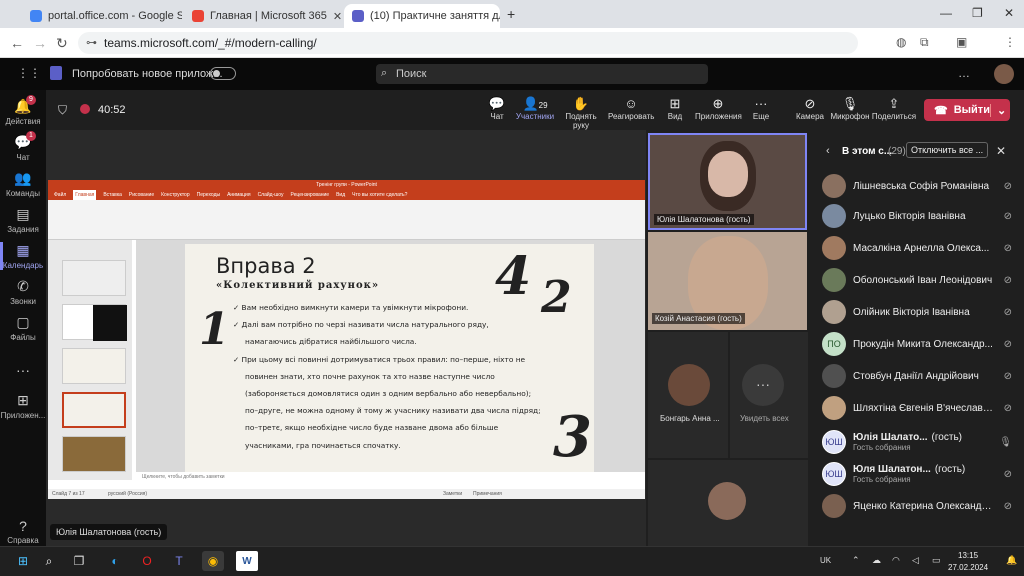 The height and width of the screenshot is (576, 1024). Describe the element at coordinates (49, 561) in the screenshot. I see `search-icon: ⌕` at that location.